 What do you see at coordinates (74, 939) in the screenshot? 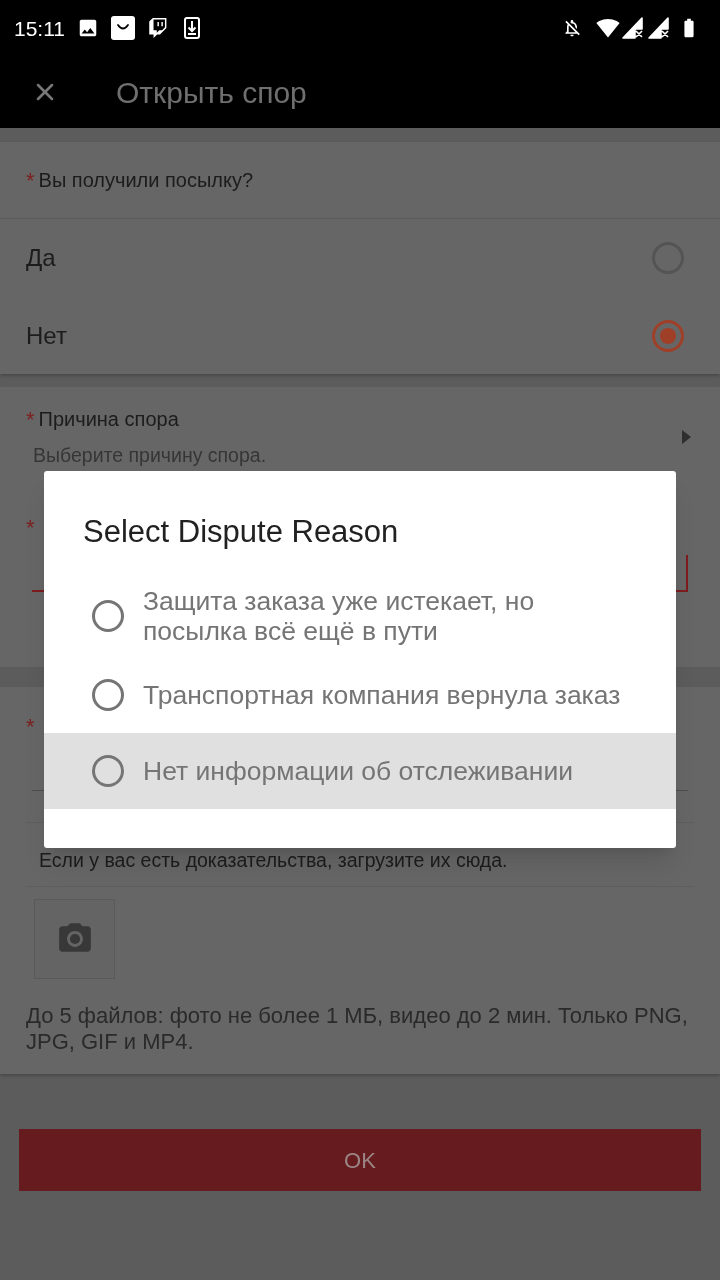
I see `upload-photo-button` at bounding box center [74, 939].